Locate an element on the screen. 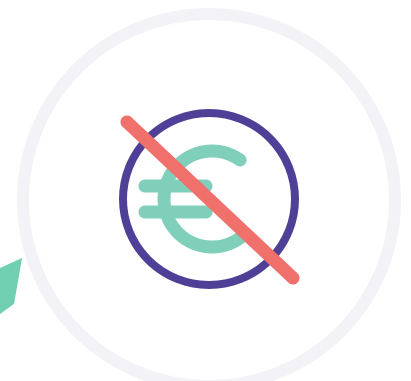 The width and height of the screenshot is (411, 381). euro-icon is located at coordinates (192, 199).